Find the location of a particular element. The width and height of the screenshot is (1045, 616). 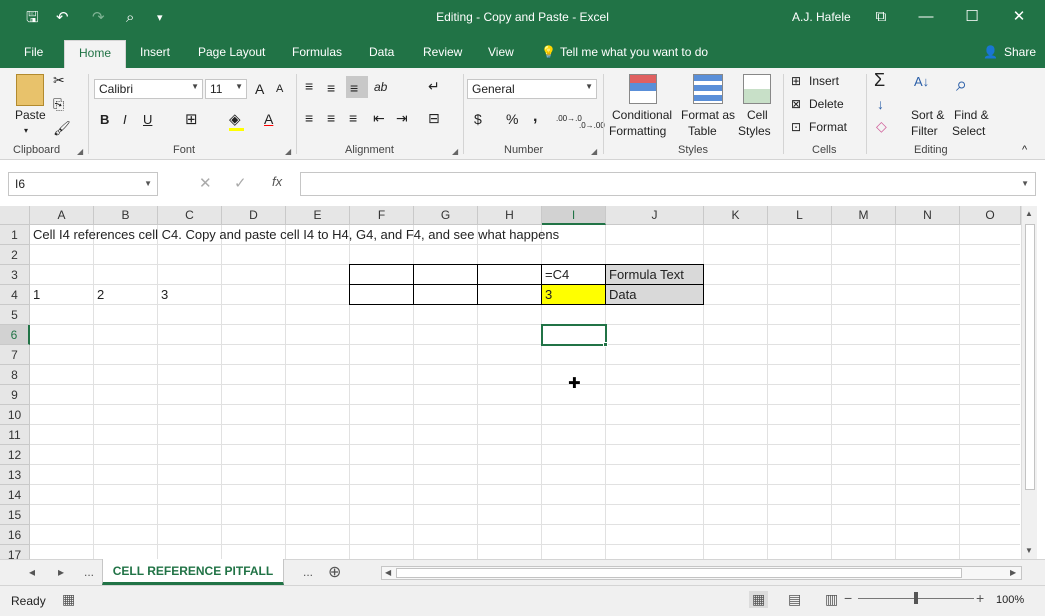

orientation-icon: ab is located at coordinates (380, 87).